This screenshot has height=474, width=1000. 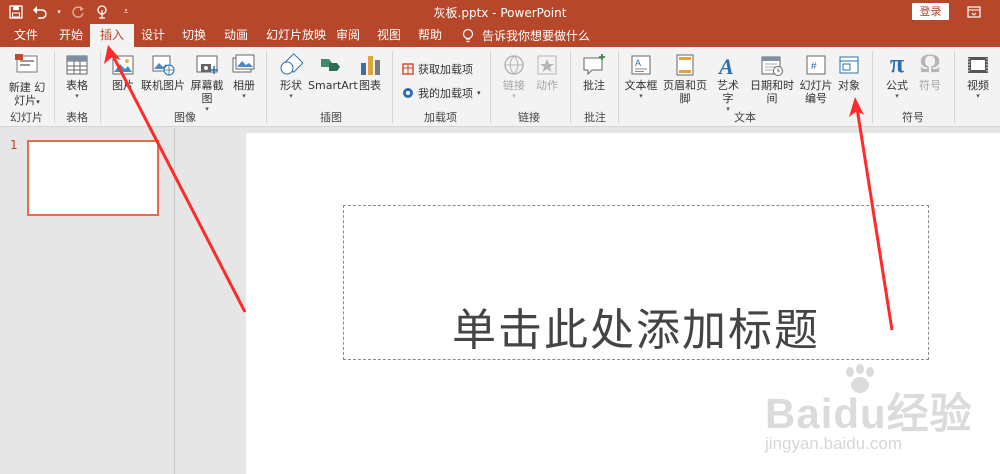 I want to click on tab-file: 文件, so click(x=26, y=35).